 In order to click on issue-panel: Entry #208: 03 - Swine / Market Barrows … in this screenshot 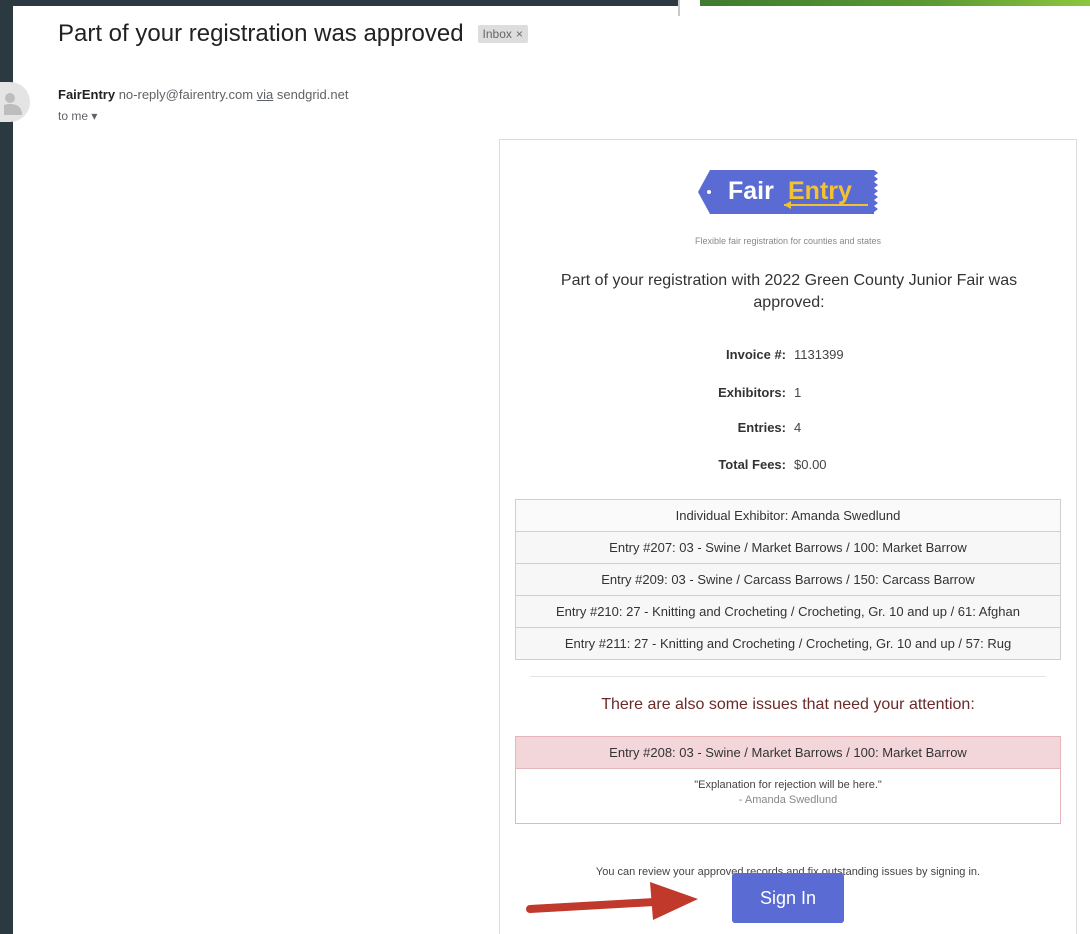, I will do `click(788, 780)`.